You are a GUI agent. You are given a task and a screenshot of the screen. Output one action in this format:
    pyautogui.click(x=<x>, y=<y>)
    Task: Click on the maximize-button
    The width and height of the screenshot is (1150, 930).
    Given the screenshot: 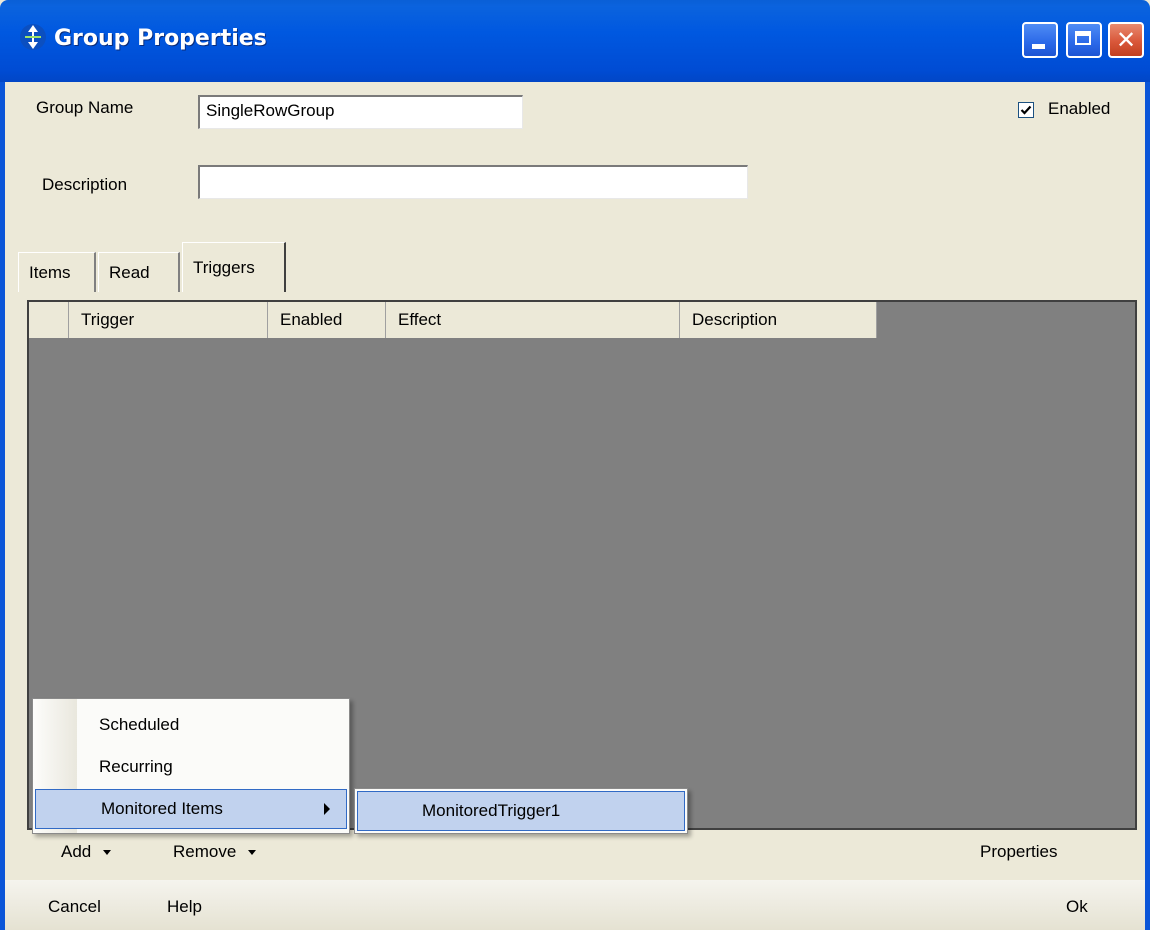 What is the action you would take?
    pyautogui.click(x=1084, y=40)
    